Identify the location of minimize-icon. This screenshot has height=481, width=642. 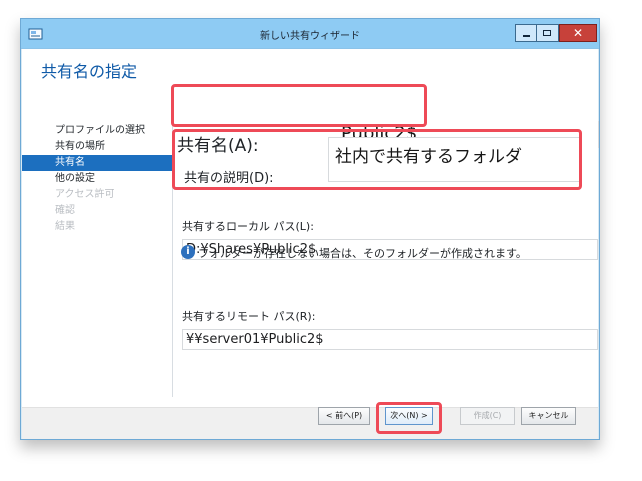
(526, 36).